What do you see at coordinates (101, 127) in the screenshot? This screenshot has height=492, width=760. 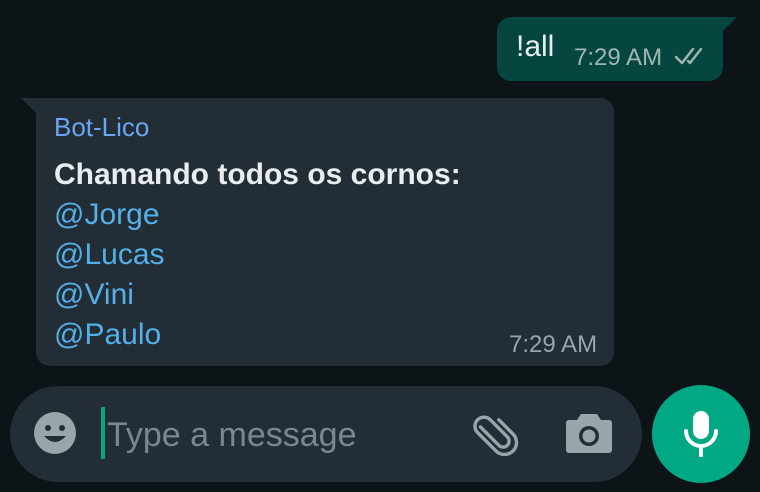 I see `sender-name: Bot-Lico` at bounding box center [101, 127].